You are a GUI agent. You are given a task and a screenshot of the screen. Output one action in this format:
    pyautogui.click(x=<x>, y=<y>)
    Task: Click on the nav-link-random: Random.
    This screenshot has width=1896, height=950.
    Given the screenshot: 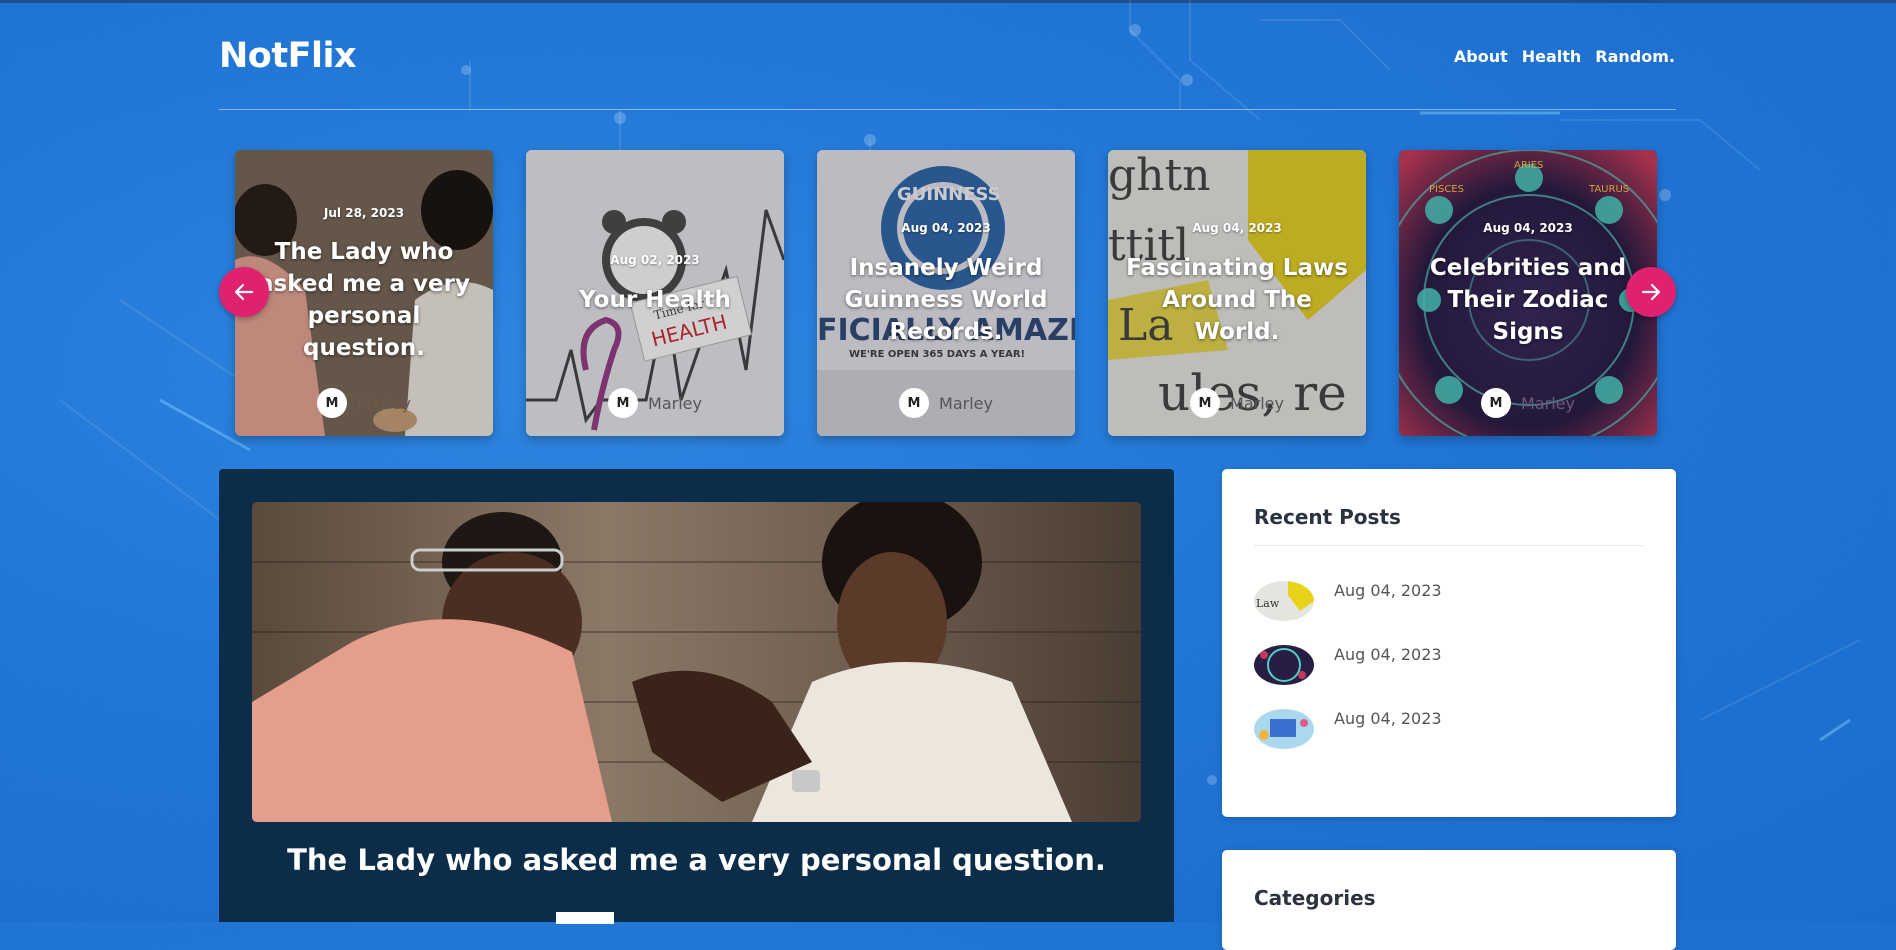 What is the action you would take?
    pyautogui.click(x=1635, y=56)
    